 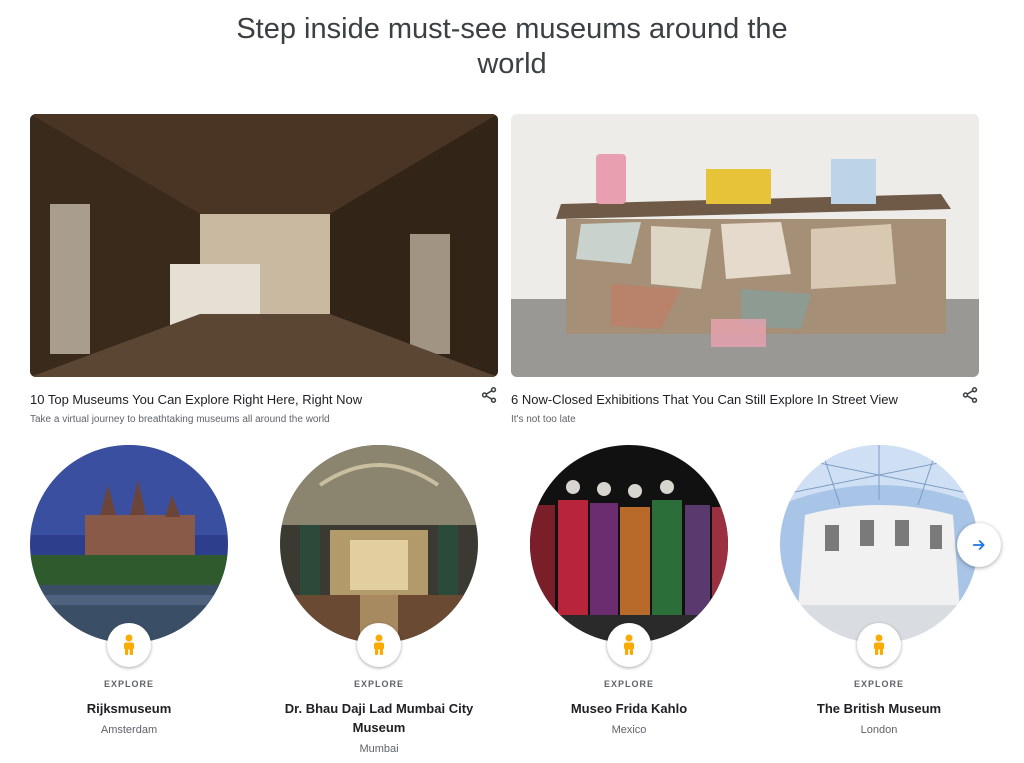 I want to click on british-museum-image, so click(x=879, y=544).